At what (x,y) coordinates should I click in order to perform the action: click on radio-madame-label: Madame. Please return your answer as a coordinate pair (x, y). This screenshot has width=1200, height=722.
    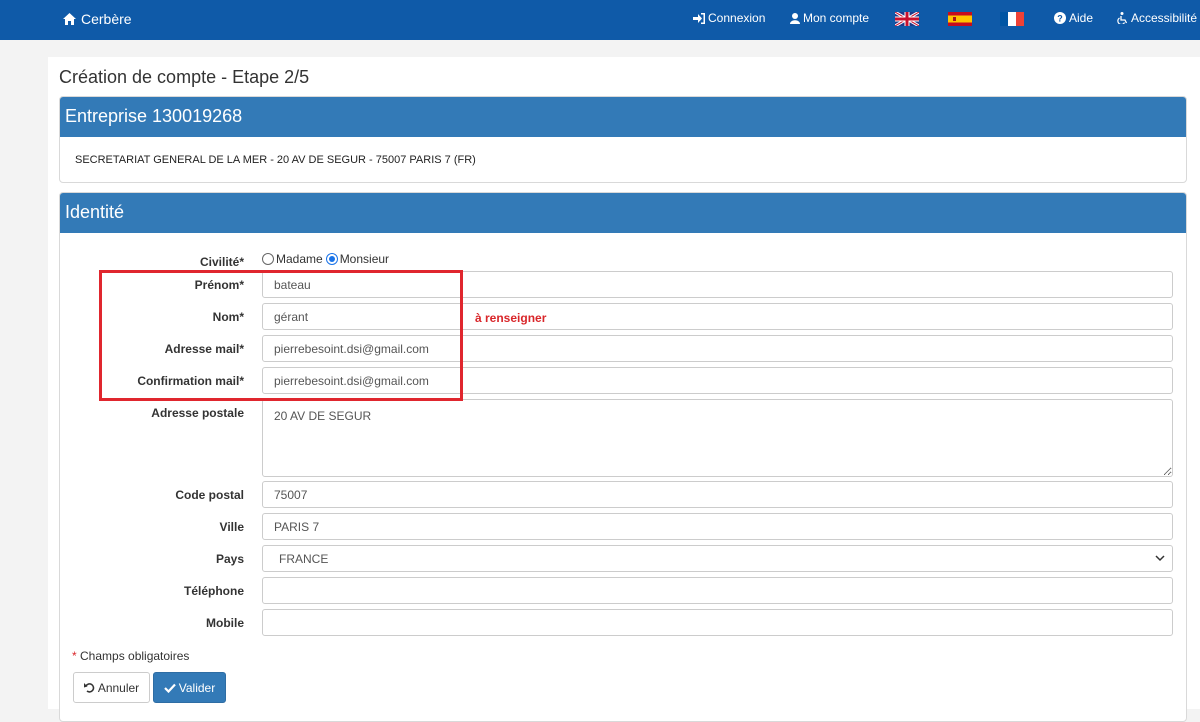
    Looking at the image, I should click on (299, 259).